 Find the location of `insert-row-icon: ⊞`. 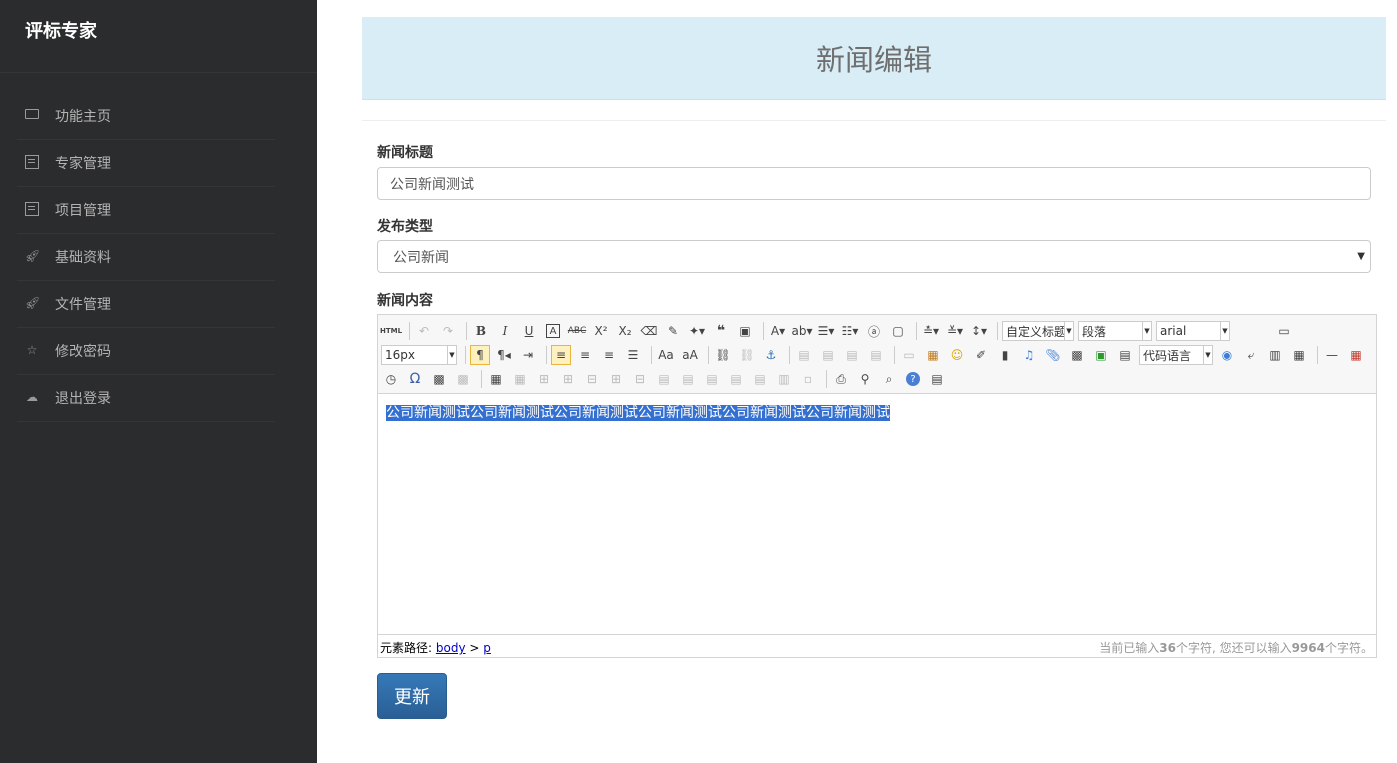

insert-row-icon: ⊞ is located at coordinates (568, 379).